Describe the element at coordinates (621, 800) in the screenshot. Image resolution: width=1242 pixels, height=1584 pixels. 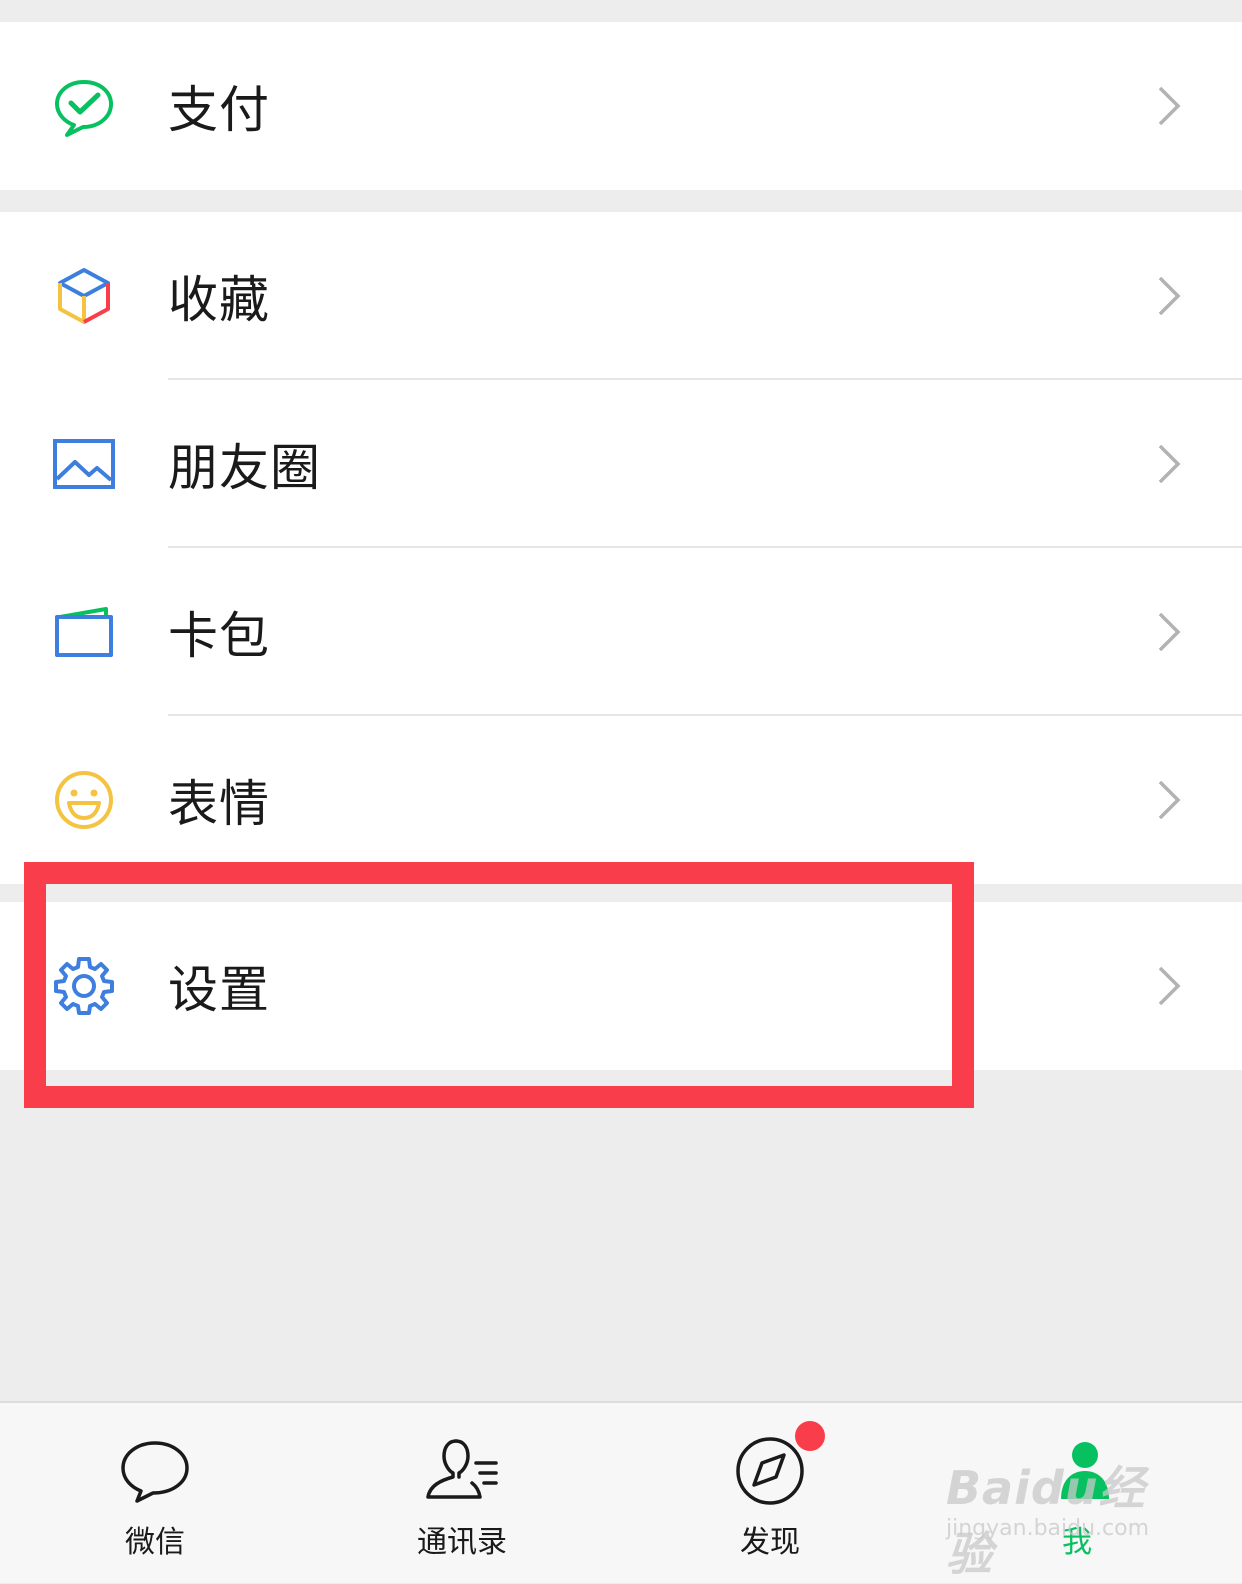
I see `menu-item-stickers: 表情` at that location.